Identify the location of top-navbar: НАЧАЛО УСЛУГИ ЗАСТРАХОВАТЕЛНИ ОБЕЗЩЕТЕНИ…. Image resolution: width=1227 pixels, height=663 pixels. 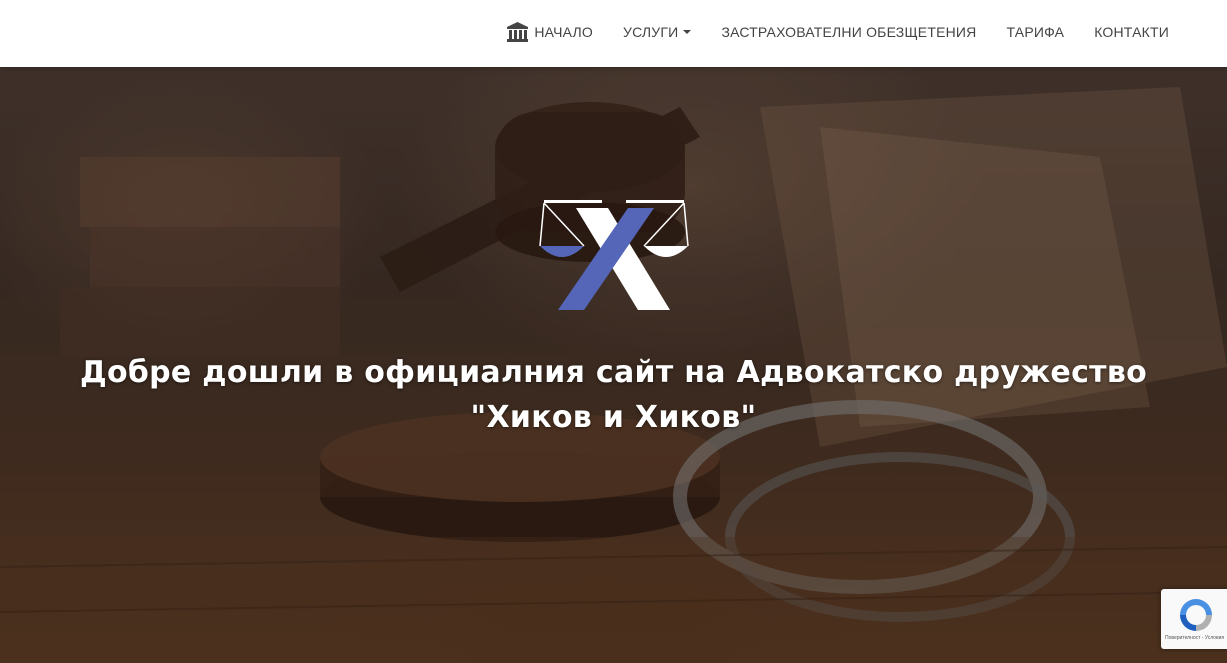
(613, 33).